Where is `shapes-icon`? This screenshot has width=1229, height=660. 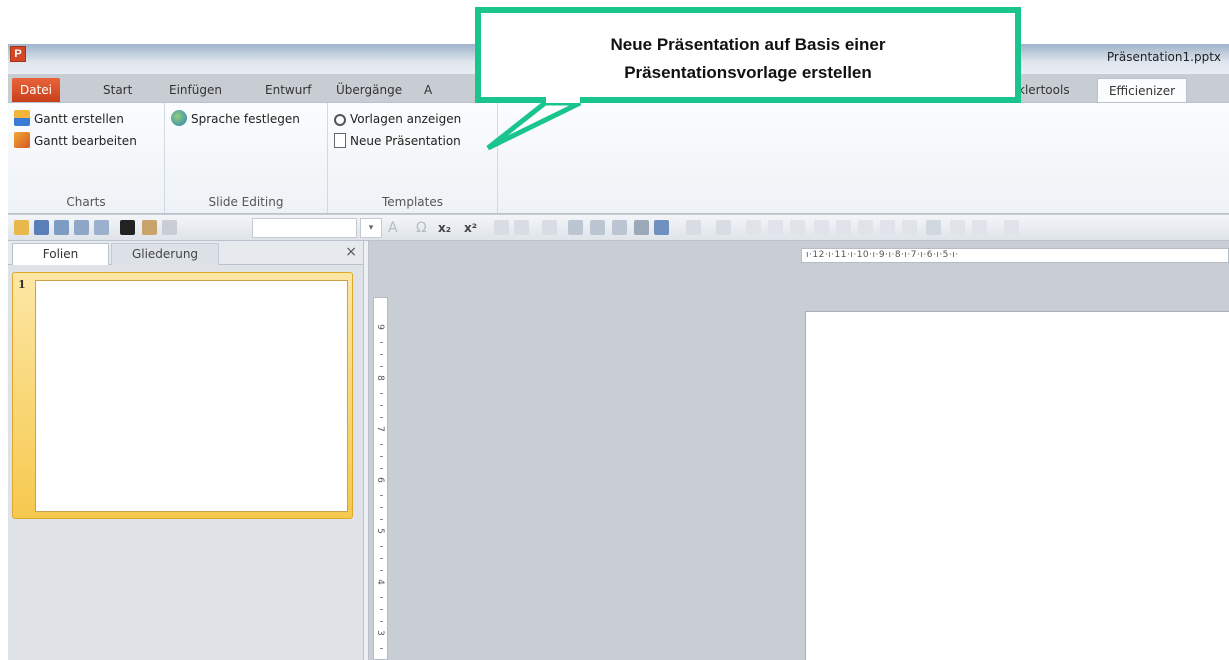
shapes-icon is located at coordinates (661, 227).